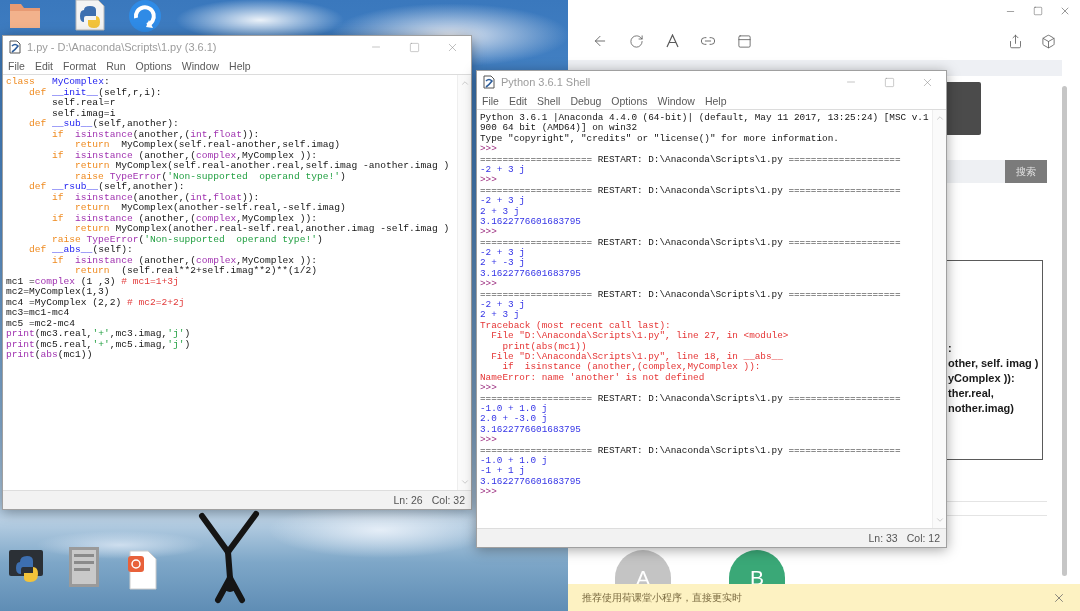 This screenshot has height=611, width=1080. What do you see at coordinates (981, 408) in the screenshot?
I see `code-text-line: nother.imag)` at bounding box center [981, 408].